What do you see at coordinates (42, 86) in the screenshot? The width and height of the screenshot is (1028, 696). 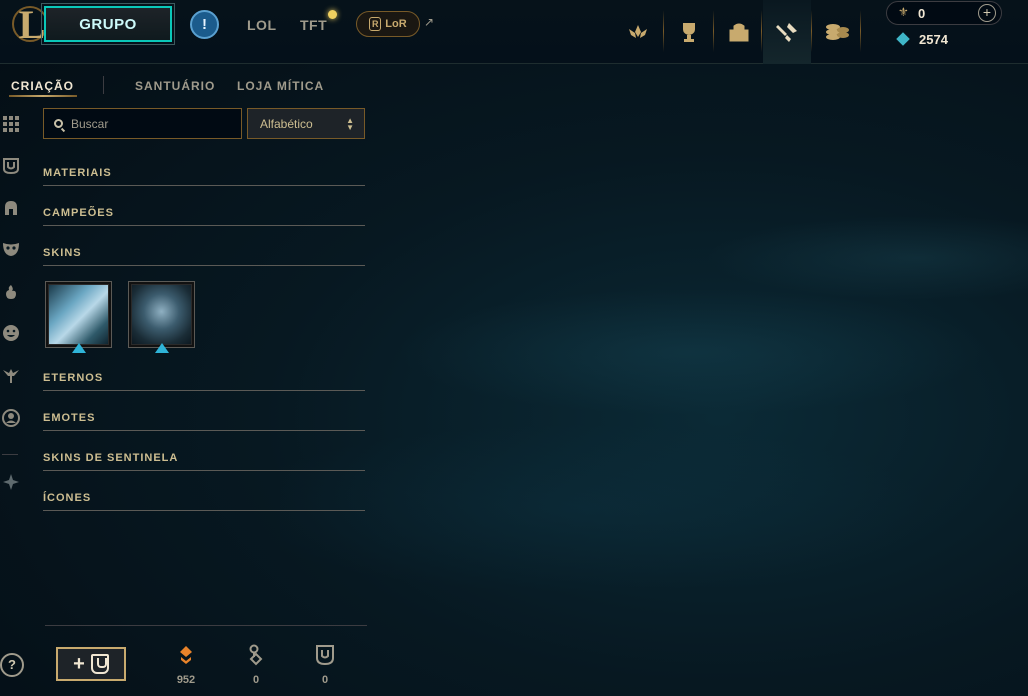 I see `tab-criacao: CRIAÇÃO` at bounding box center [42, 86].